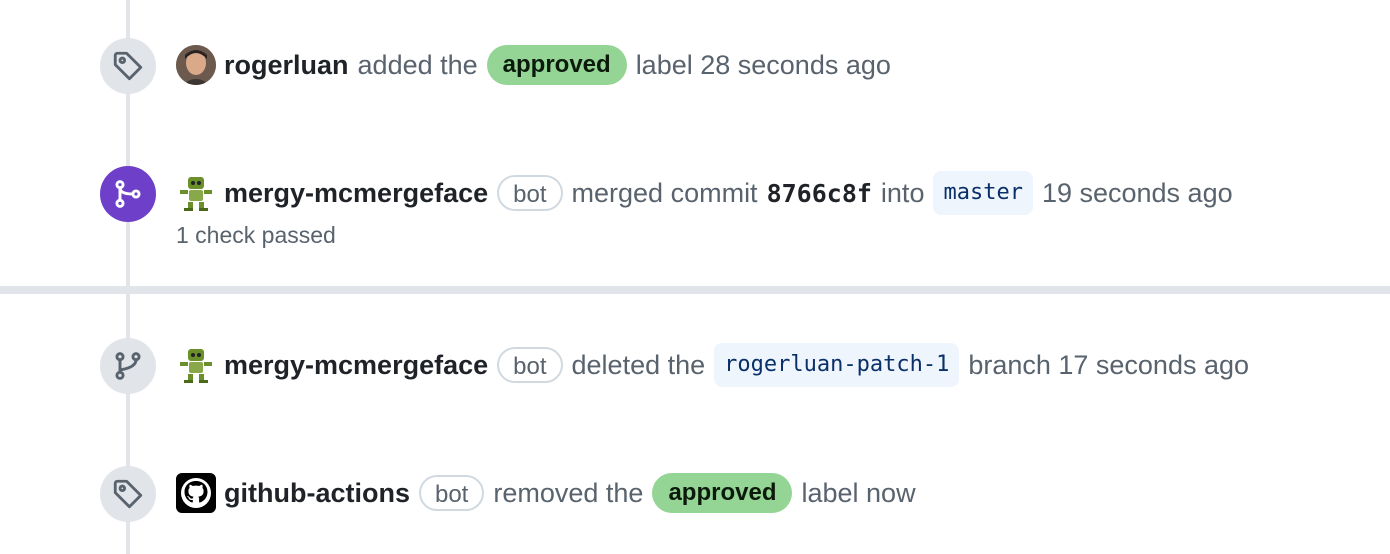  Describe the element at coordinates (858, 492) in the screenshot. I see `event-tail-text: label now` at that location.